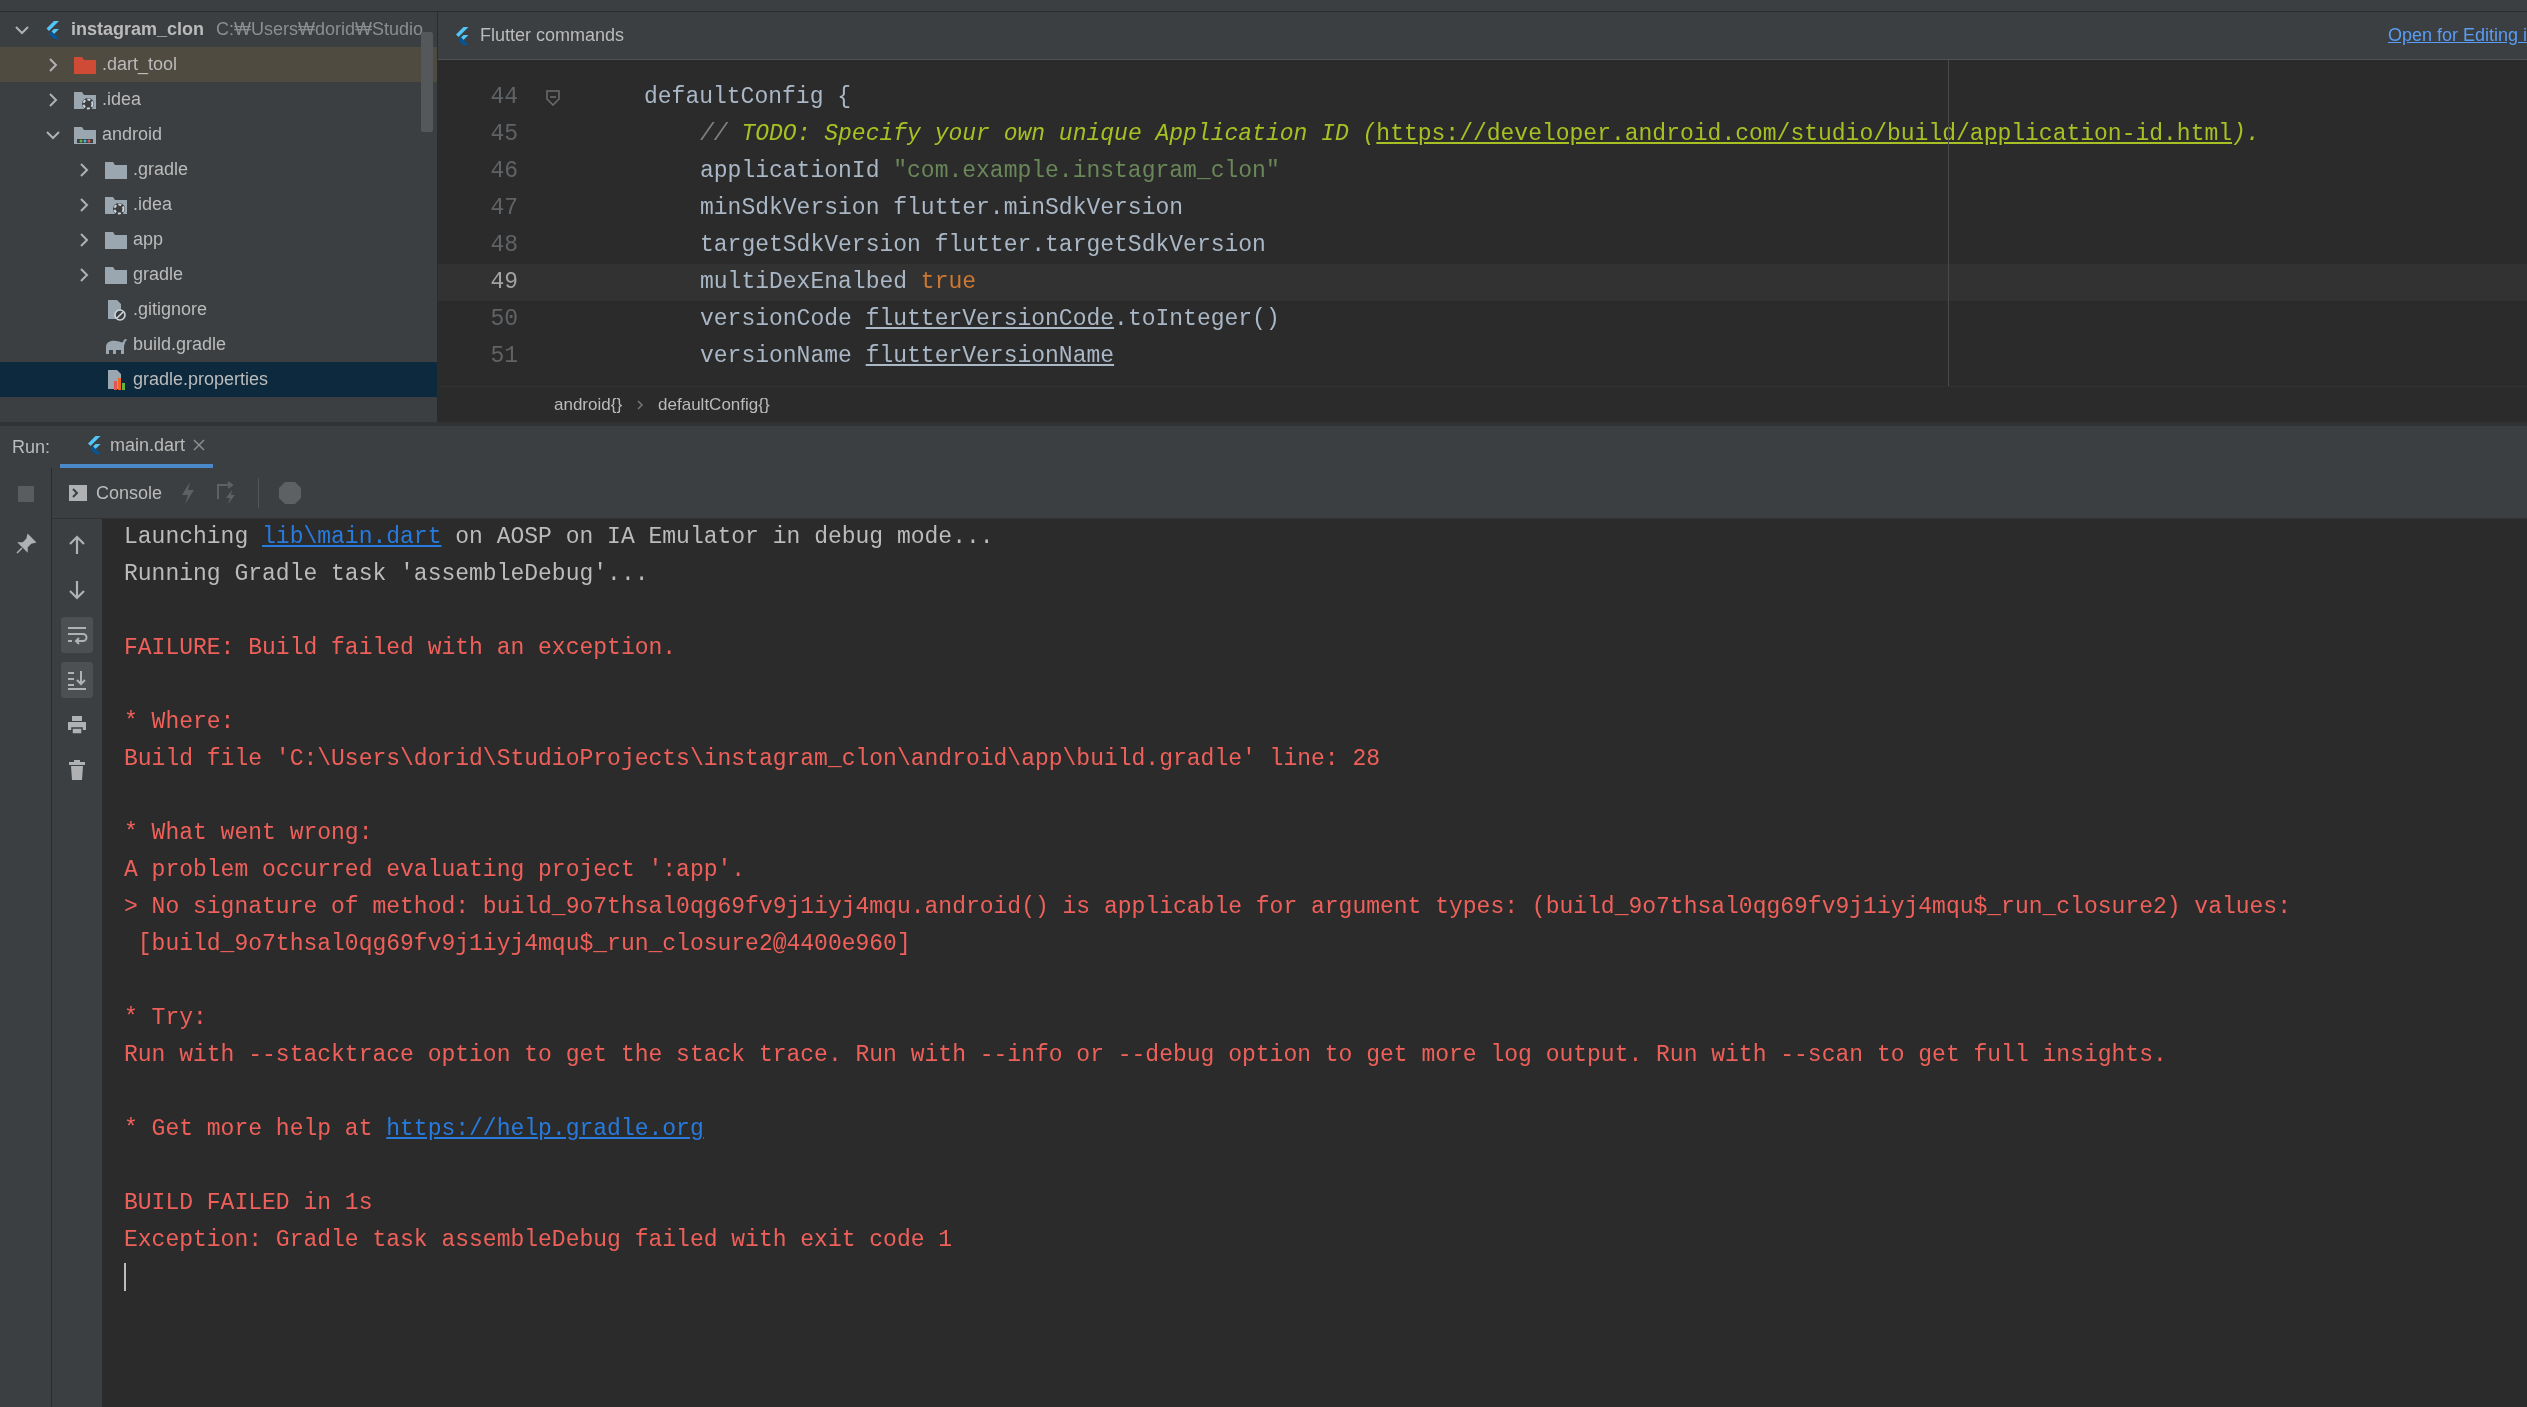 This screenshot has width=2527, height=1407. What do you see at coordinates (503, 135) in the screenshot?
I see `line-number: 45` at bounding box center [503, 135].